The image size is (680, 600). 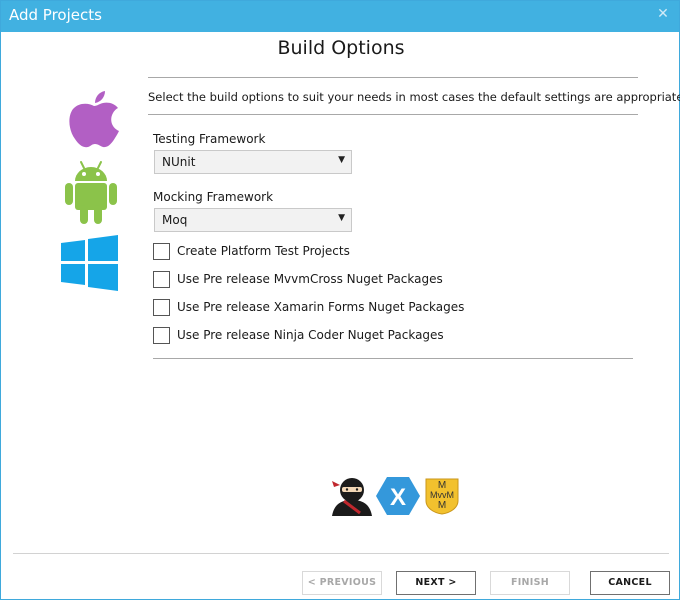 What do you see at coordinates (663, 14) in the screenshot?
I see `close-icon: ✕` at bounding box center [663, 14].